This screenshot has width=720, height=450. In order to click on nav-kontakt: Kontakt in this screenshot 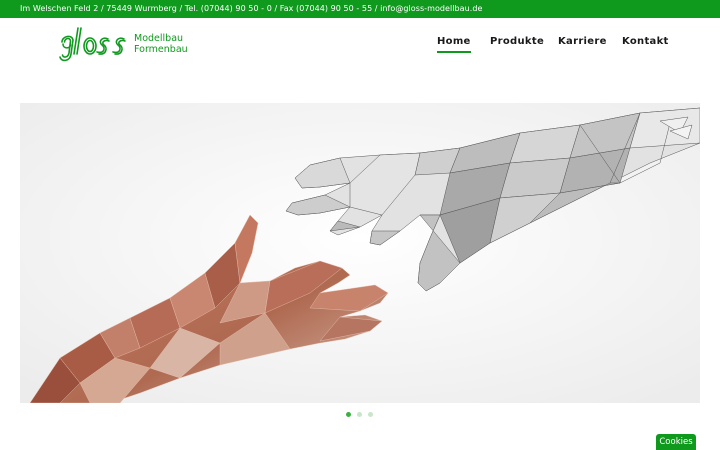, I will do `click(645, 41)`.